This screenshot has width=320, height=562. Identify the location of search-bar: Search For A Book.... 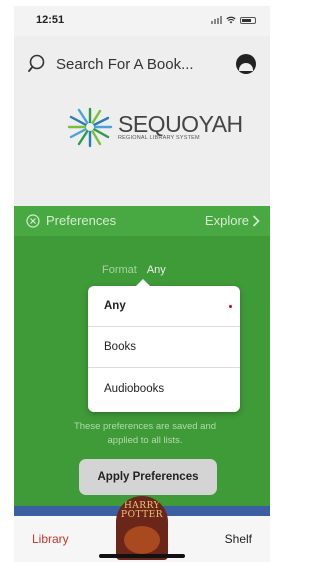
(111, 64).